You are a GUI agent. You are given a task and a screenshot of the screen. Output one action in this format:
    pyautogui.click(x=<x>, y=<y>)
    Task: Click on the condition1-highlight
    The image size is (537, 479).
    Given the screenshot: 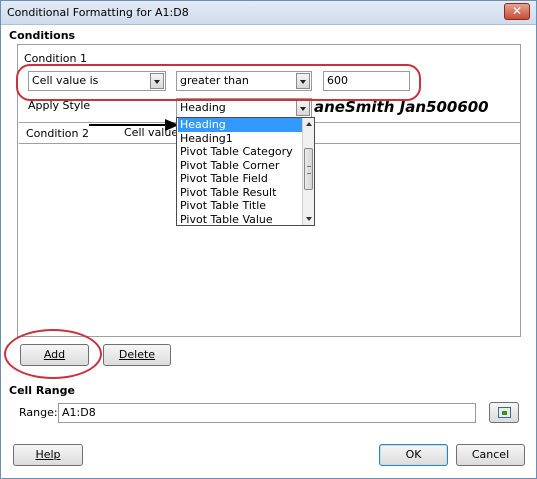 What is the action you would take?
    pyautogui.click(x=218, y=82)
    